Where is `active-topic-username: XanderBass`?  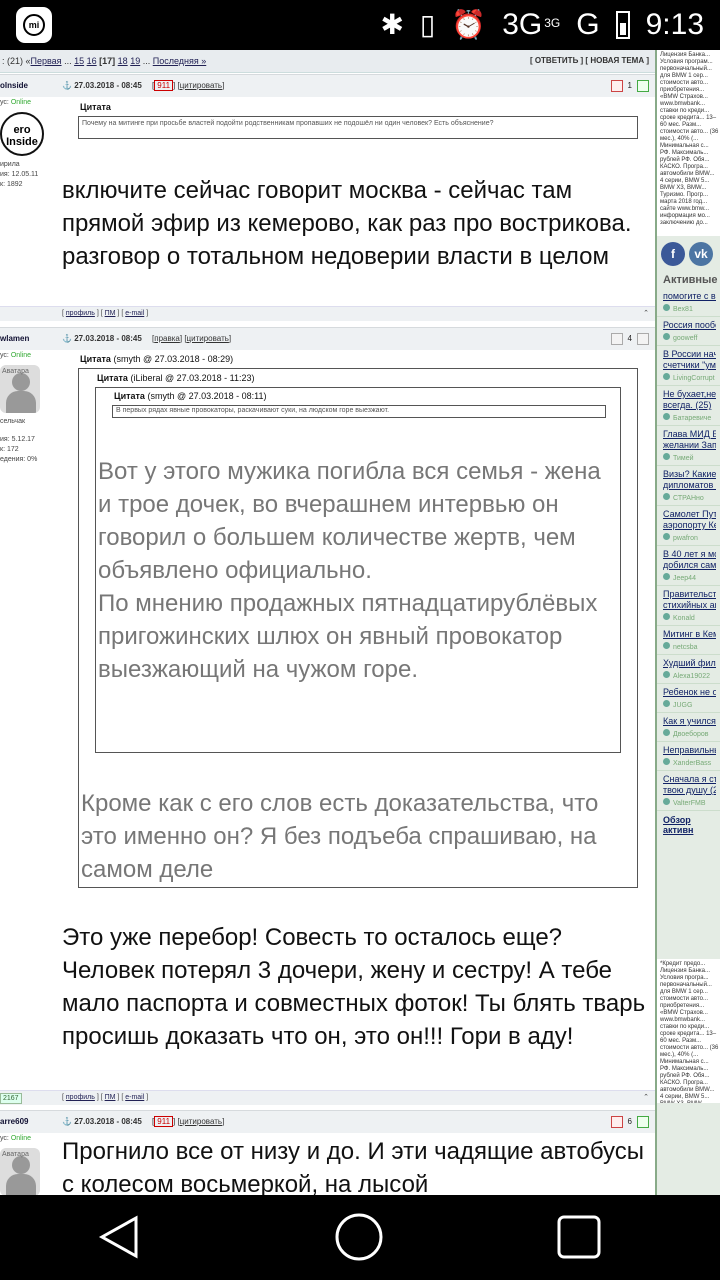 active-topic-username: XanderBass is located at coordinates (692, 763).